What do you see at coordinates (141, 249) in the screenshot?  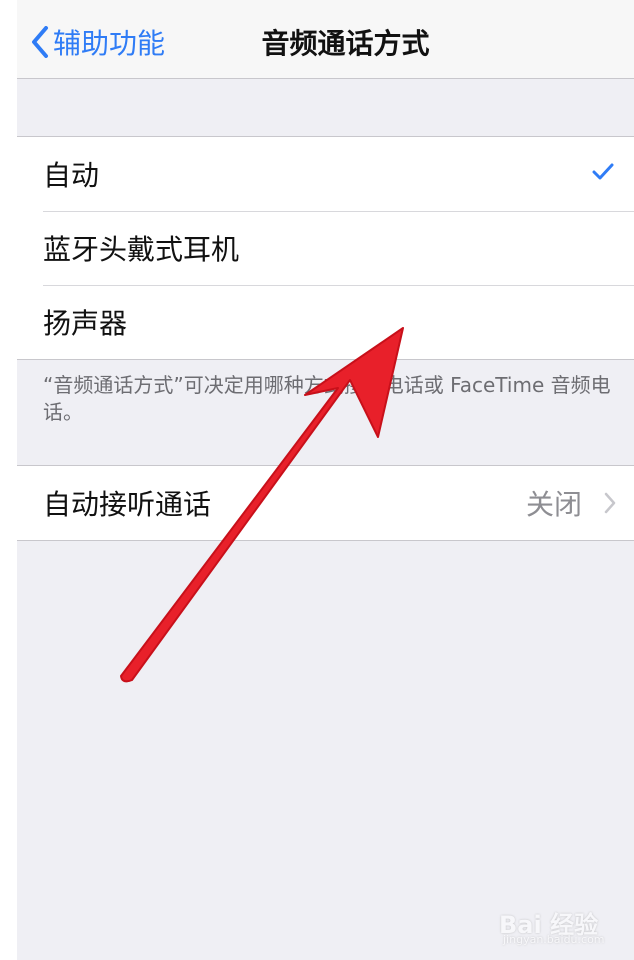 I see `option-label: 蓝牙头戴式耳机` at bounding box center [141, 249].